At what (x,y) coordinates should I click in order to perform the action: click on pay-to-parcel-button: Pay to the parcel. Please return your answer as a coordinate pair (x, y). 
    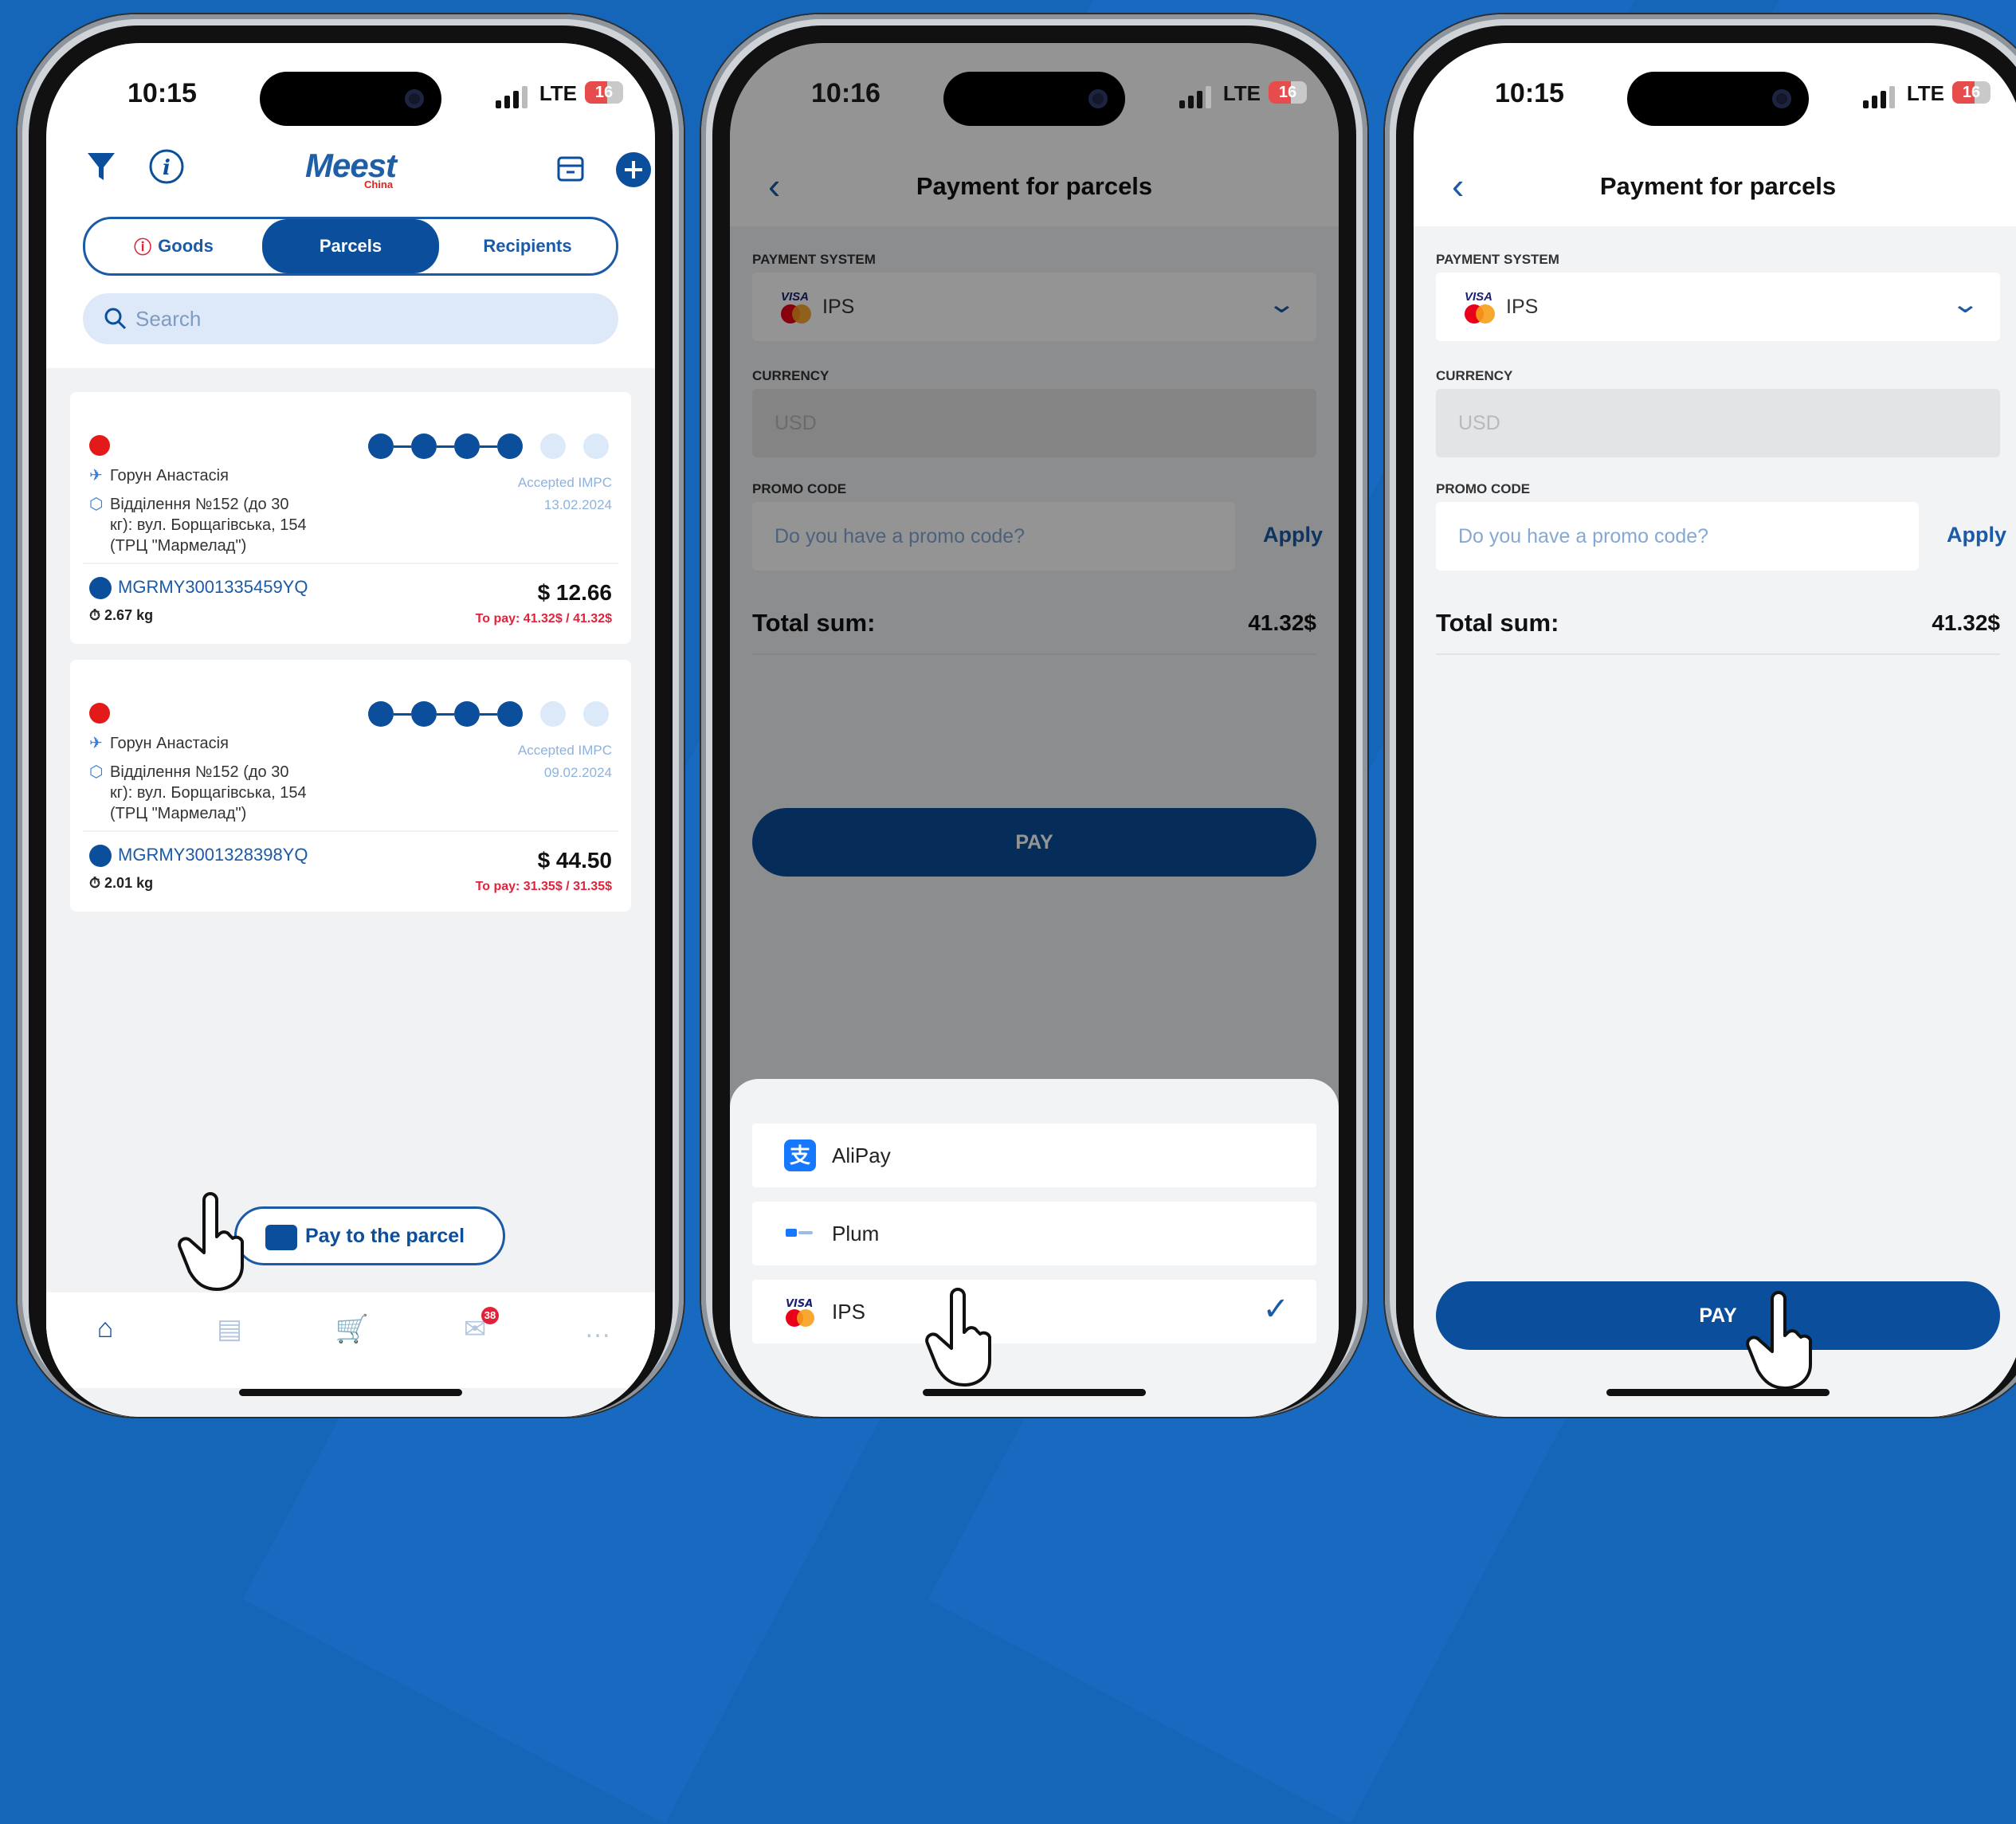
    Looking at the image, I should click on (369, 1235).